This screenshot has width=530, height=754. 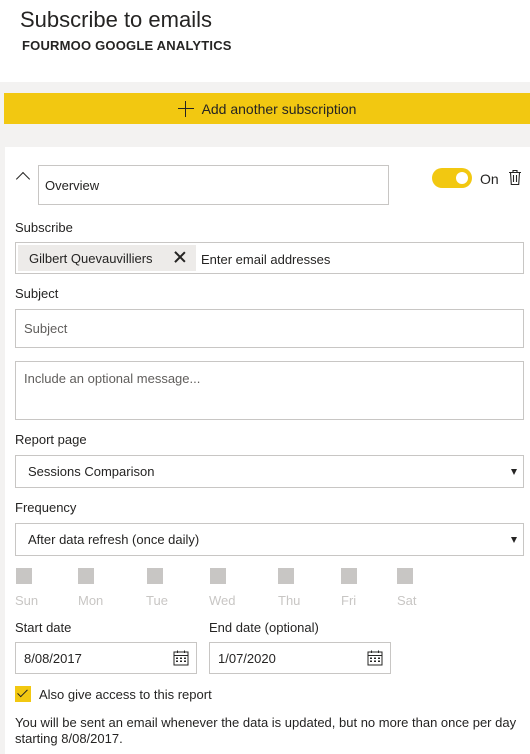 I want to click on toggle-knob, so click(x=462, y=178).